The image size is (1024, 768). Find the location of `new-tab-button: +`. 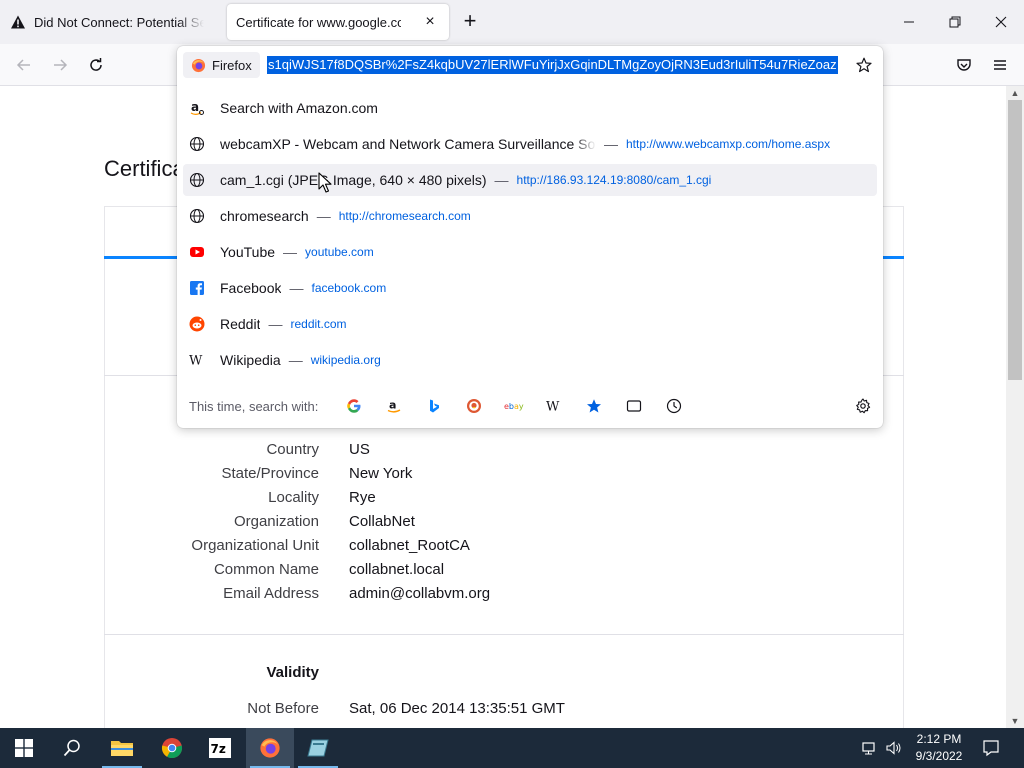

new-tab-button: + is located at coordinates (470, 22).